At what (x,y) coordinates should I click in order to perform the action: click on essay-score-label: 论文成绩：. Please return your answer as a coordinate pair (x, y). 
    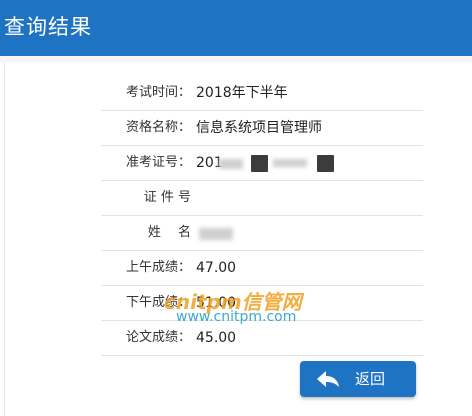
    Looking at the image, I should click on (158, 337).